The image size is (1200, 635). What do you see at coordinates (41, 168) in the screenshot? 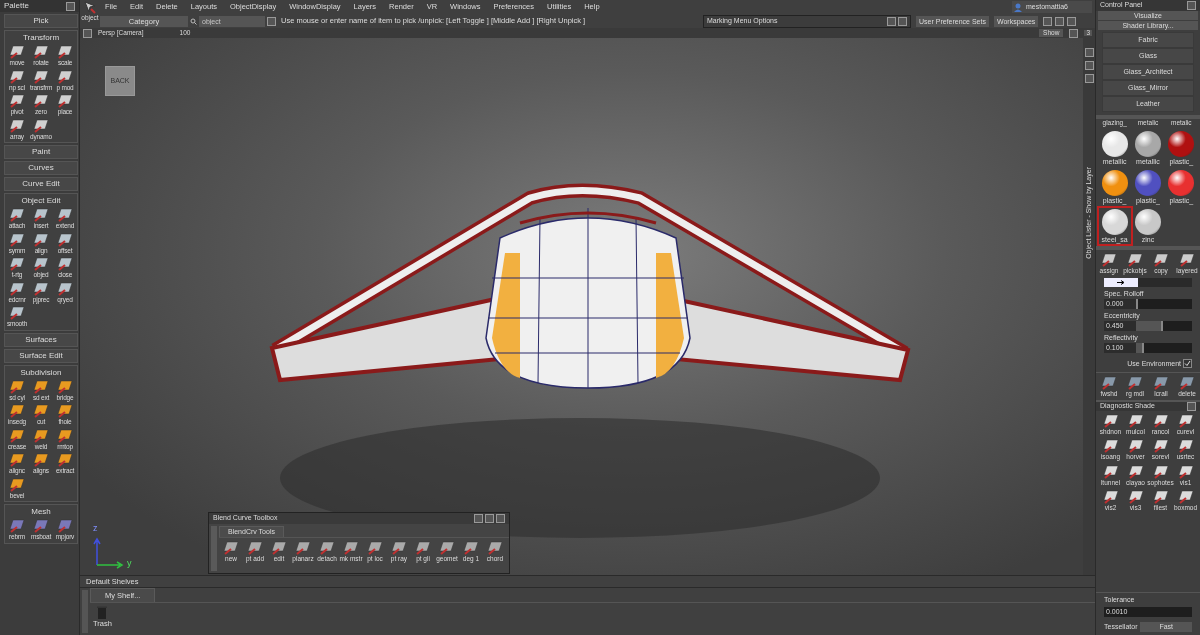
I see `section-header: Curves` at bounding box center [41, 168].